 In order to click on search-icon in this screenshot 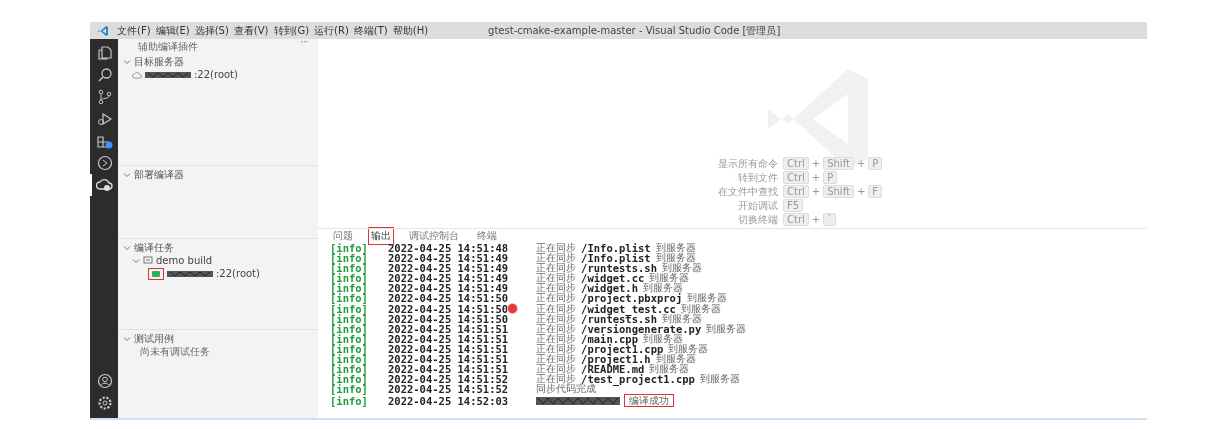, I will do `click(105, 75)`.